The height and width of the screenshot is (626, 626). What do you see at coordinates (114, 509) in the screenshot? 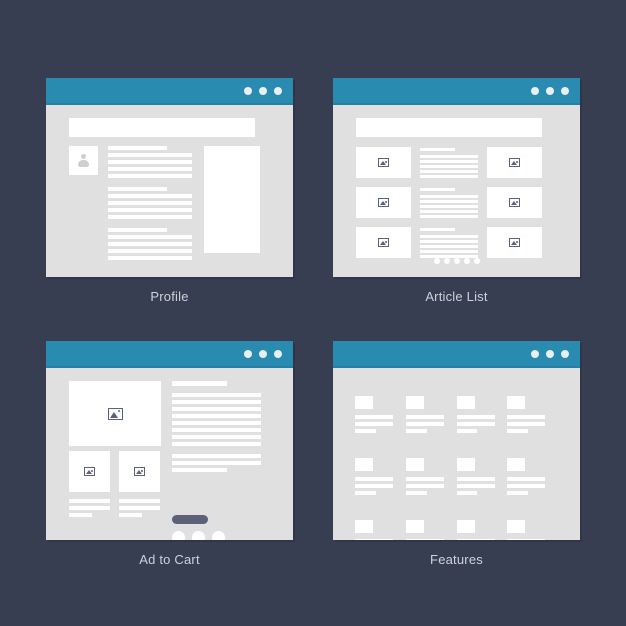
I see `thumbnail-captions` at bounding box center [114, 509].